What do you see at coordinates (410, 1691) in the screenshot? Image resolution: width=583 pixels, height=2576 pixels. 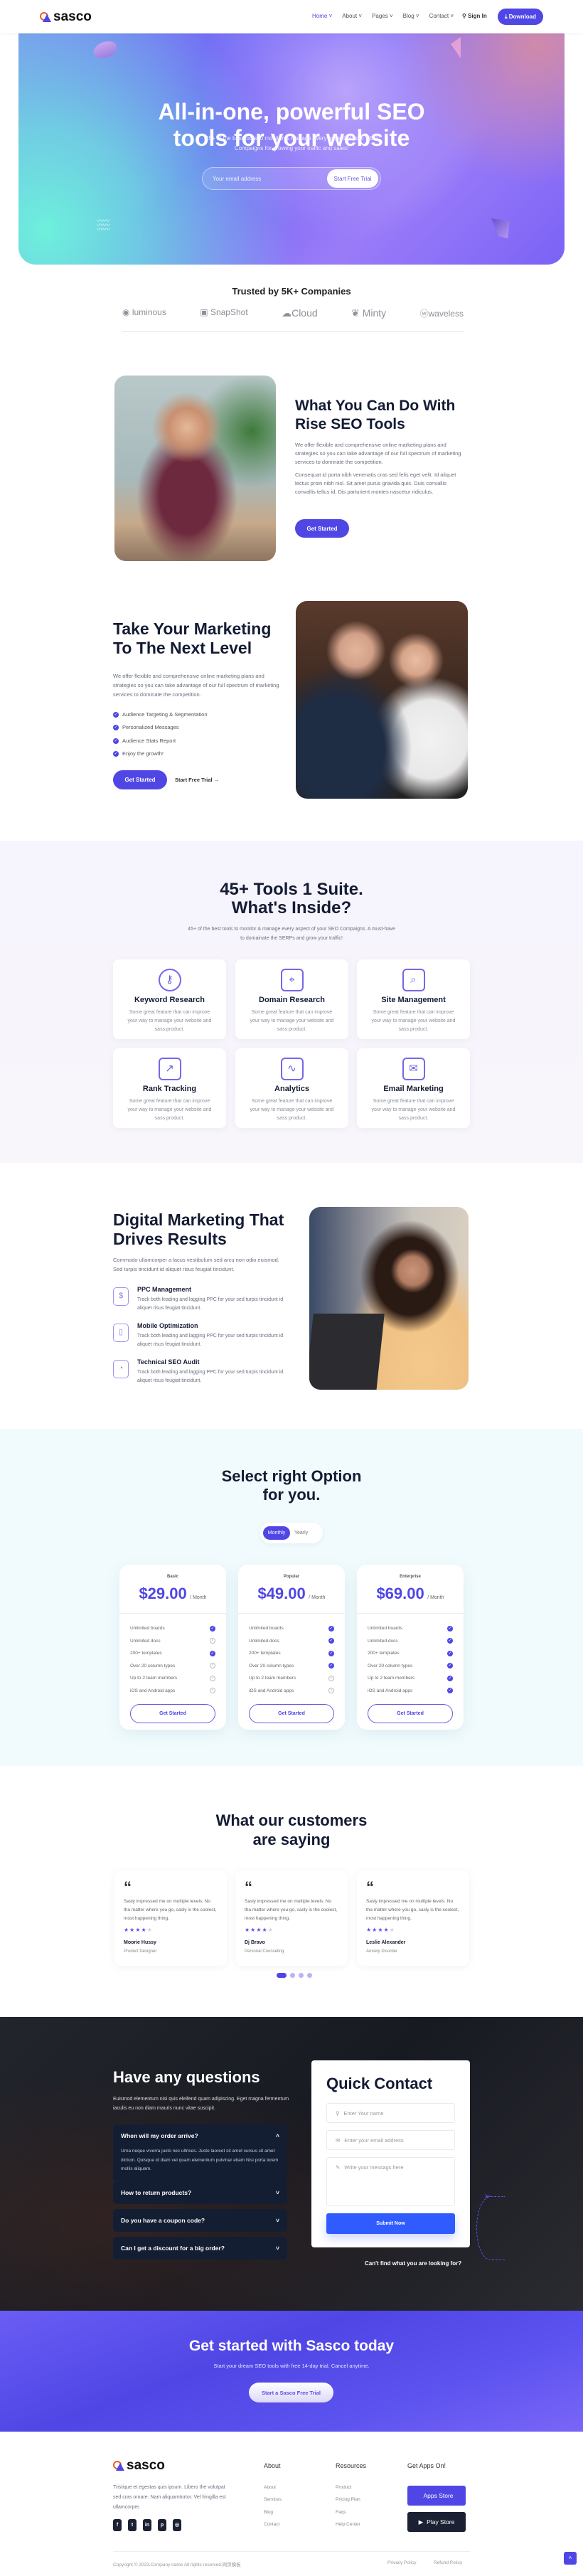 I see `plan-feature-row: iOS and Android apps ✓` at bounding box center [410, 1691].